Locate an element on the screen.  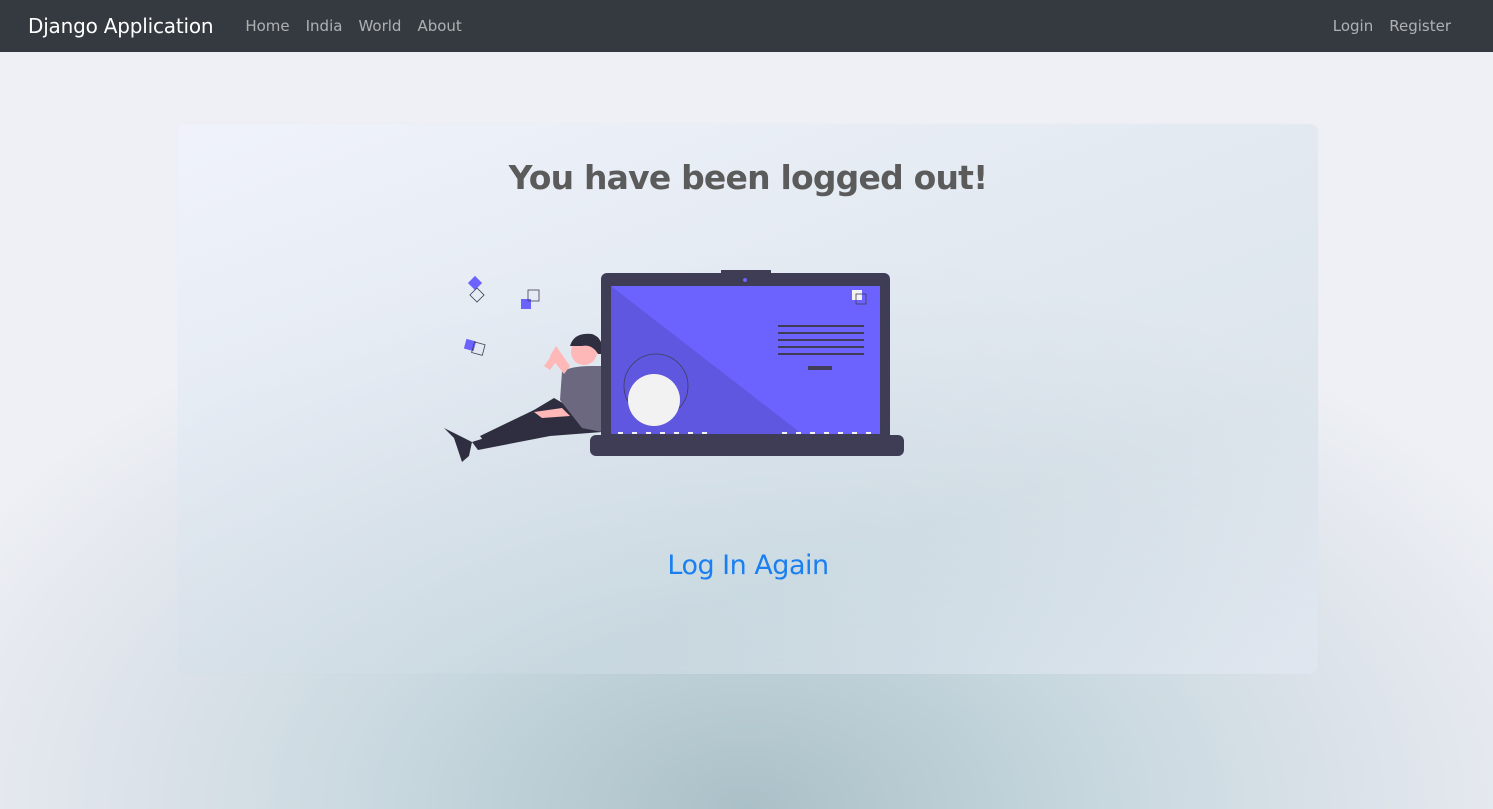
nav-link-home: Home is located at coordinates (267, 26).